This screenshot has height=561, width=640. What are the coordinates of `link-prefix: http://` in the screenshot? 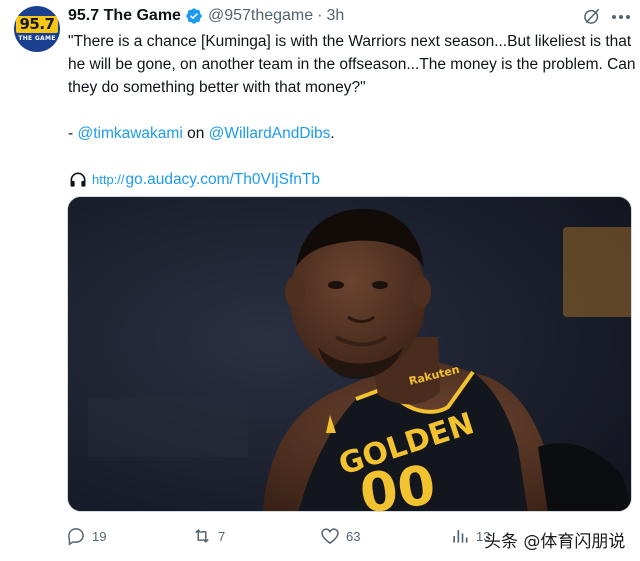 It's located at (108, 179).